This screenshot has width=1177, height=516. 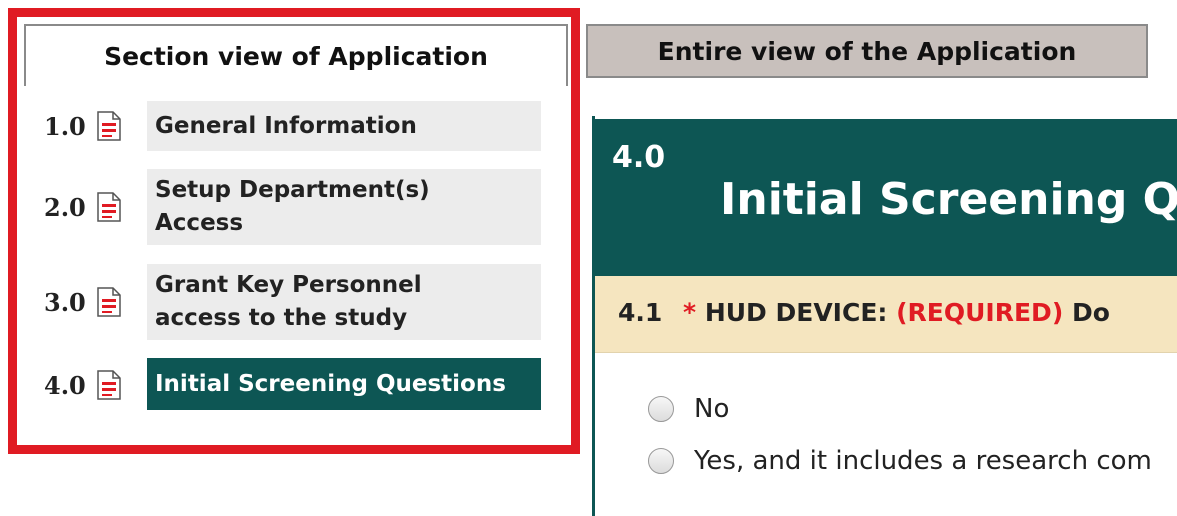 I want to click on section-label: Initial Screening Questions, so click(x=330, y=383).